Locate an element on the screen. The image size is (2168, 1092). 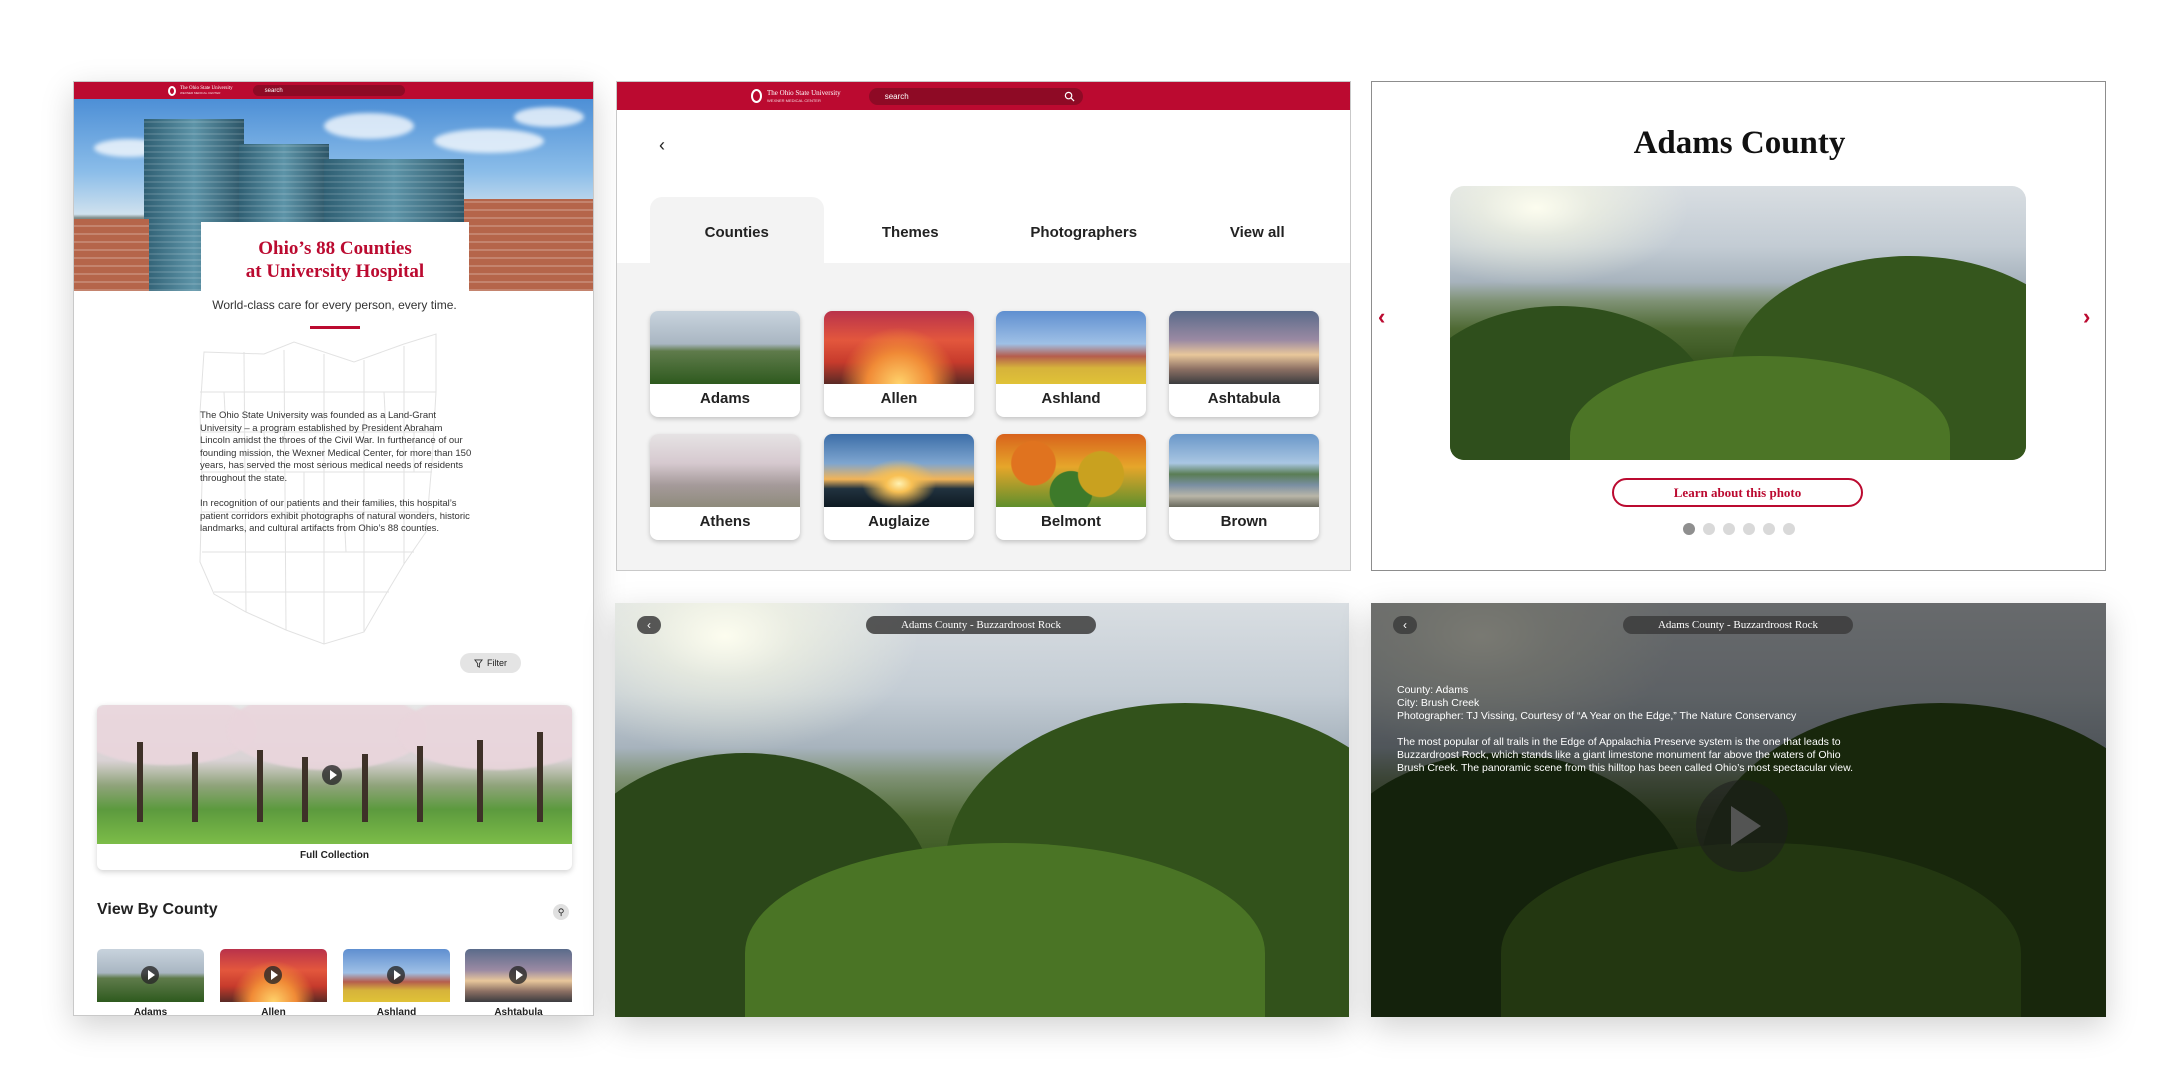
mini-county-label: Ashland is located at coordinates (396, 1011).